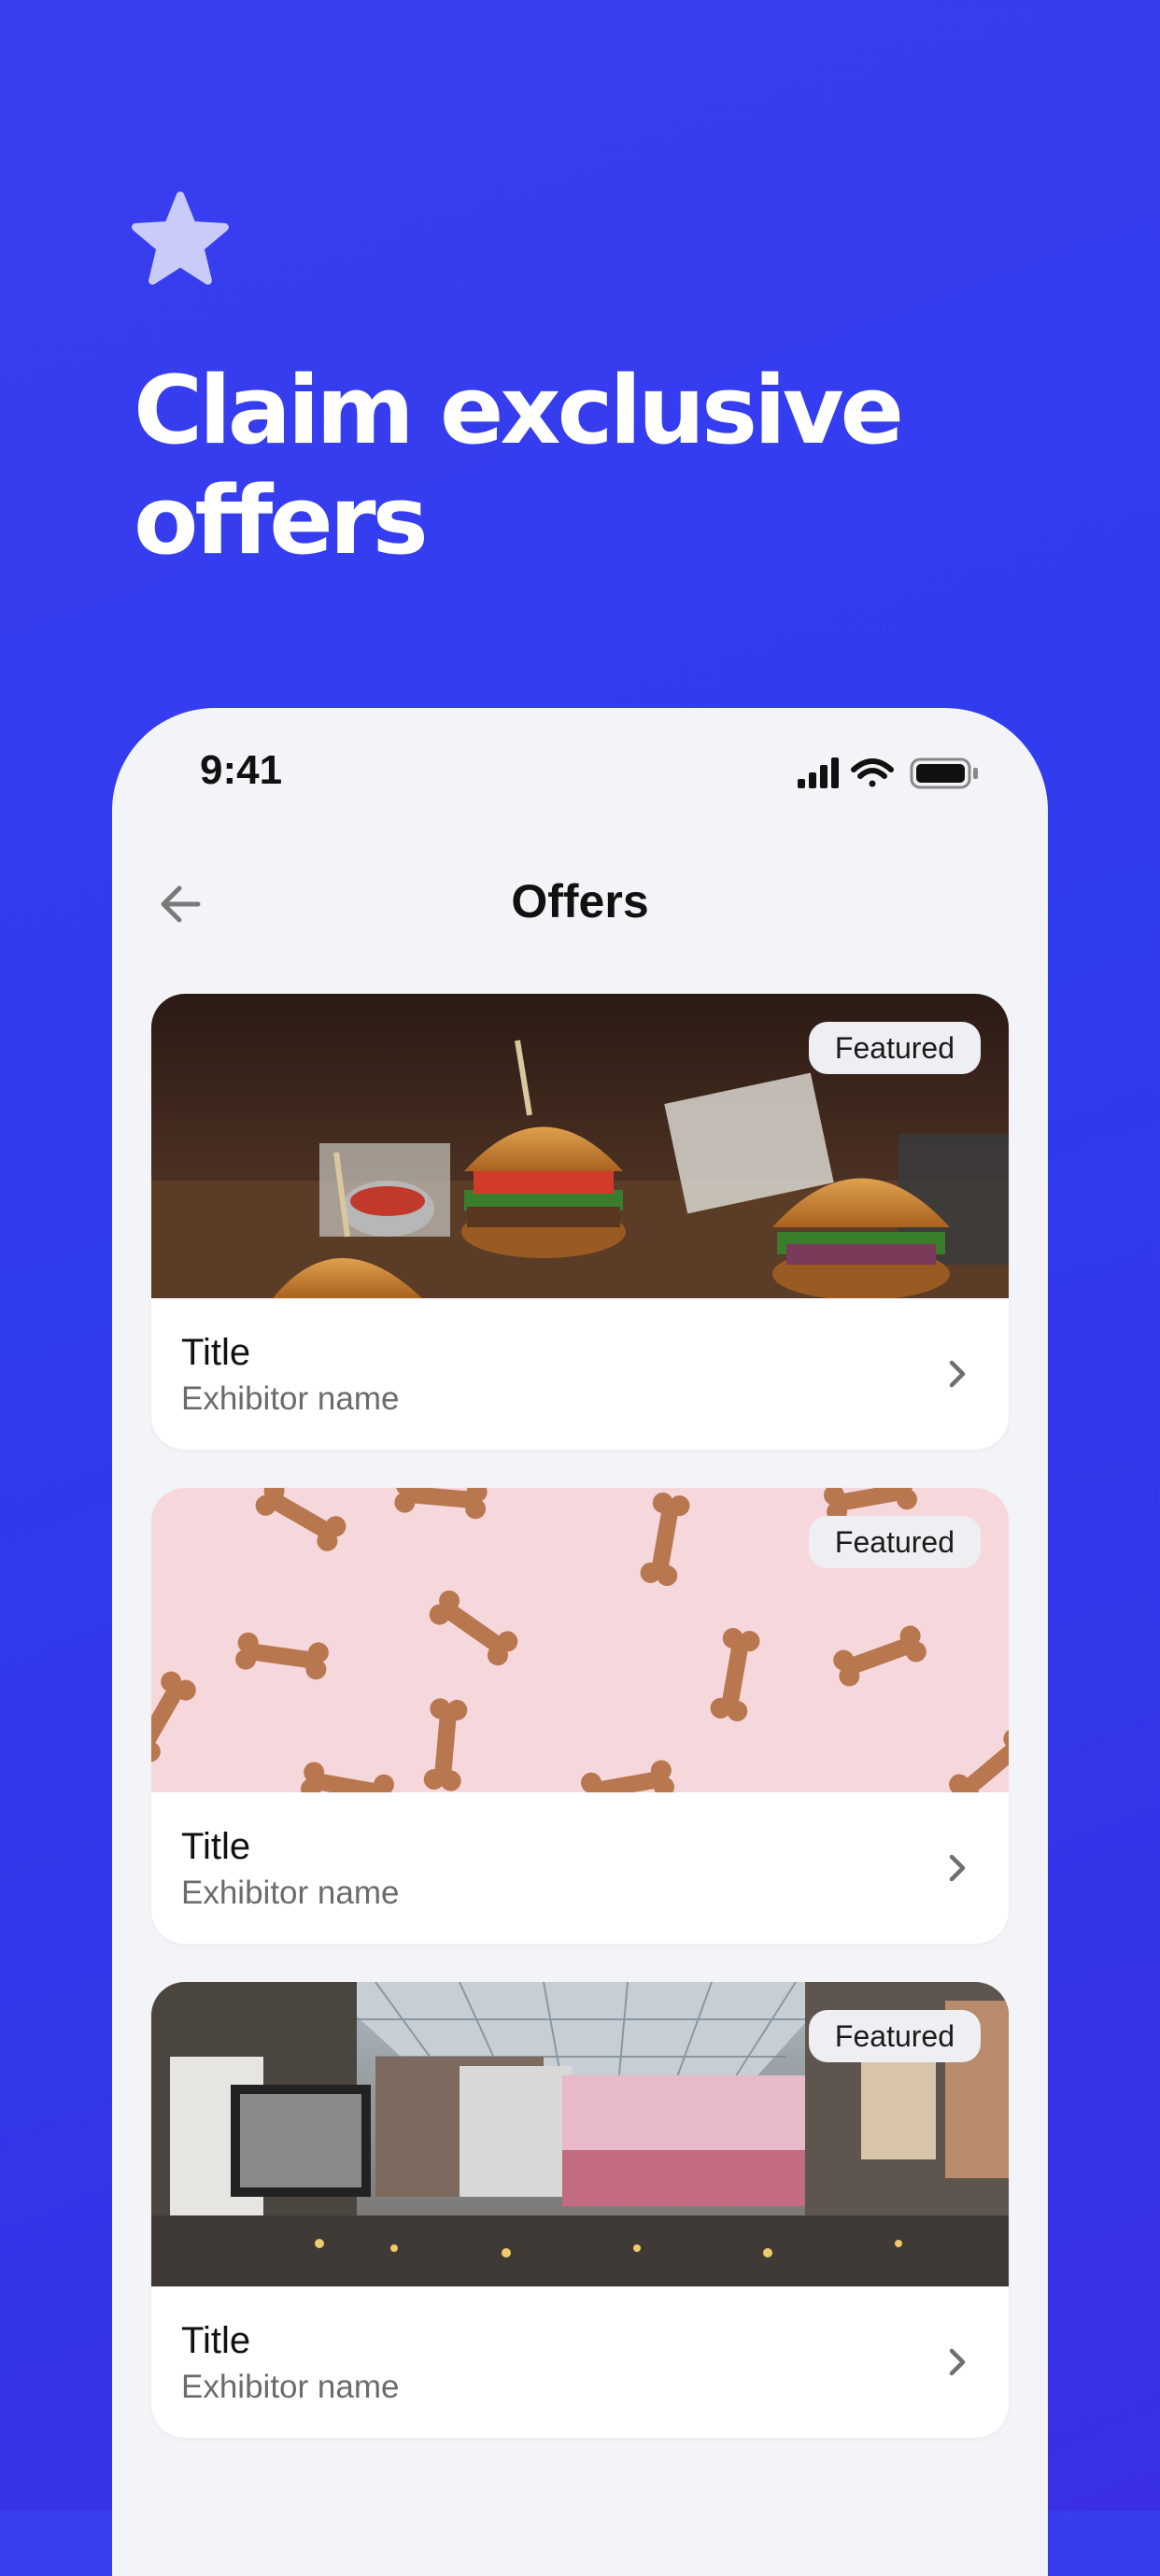  I want to click on star-icon, so click(180, 238).